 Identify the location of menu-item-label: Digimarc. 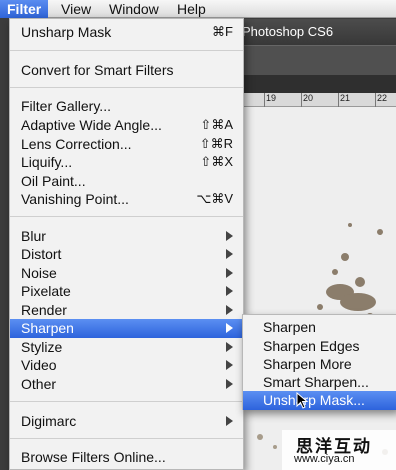
(49, 421).